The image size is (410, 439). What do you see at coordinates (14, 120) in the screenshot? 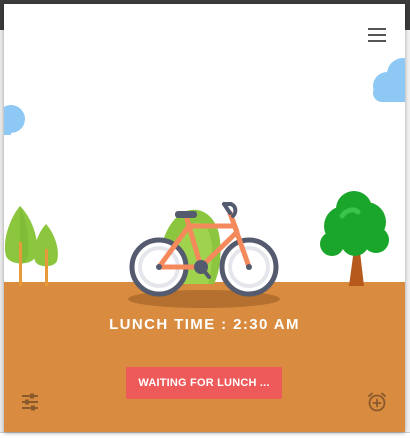
I see `cloud-left` at bounding box center [14, 120].